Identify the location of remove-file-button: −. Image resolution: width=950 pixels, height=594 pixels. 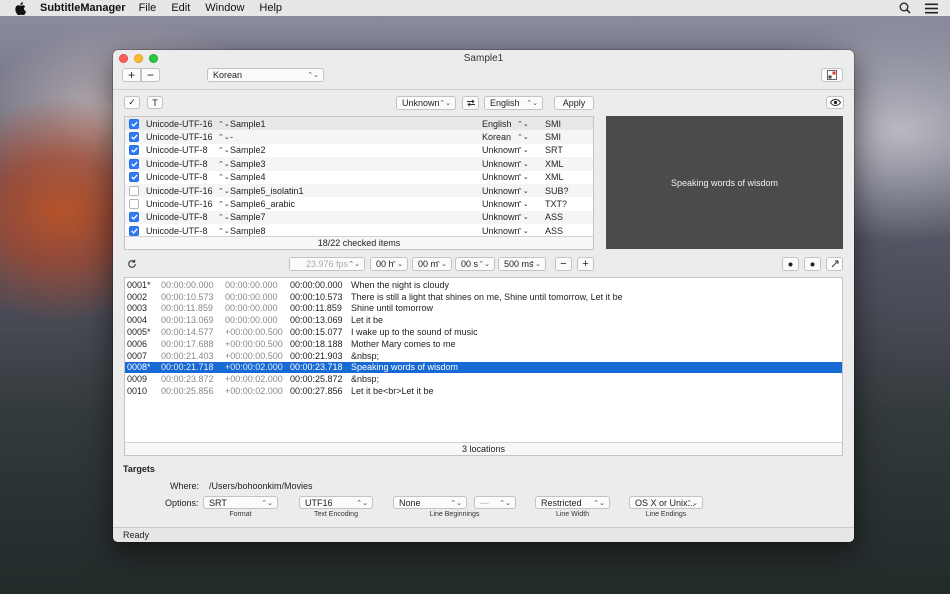
(150, 75).